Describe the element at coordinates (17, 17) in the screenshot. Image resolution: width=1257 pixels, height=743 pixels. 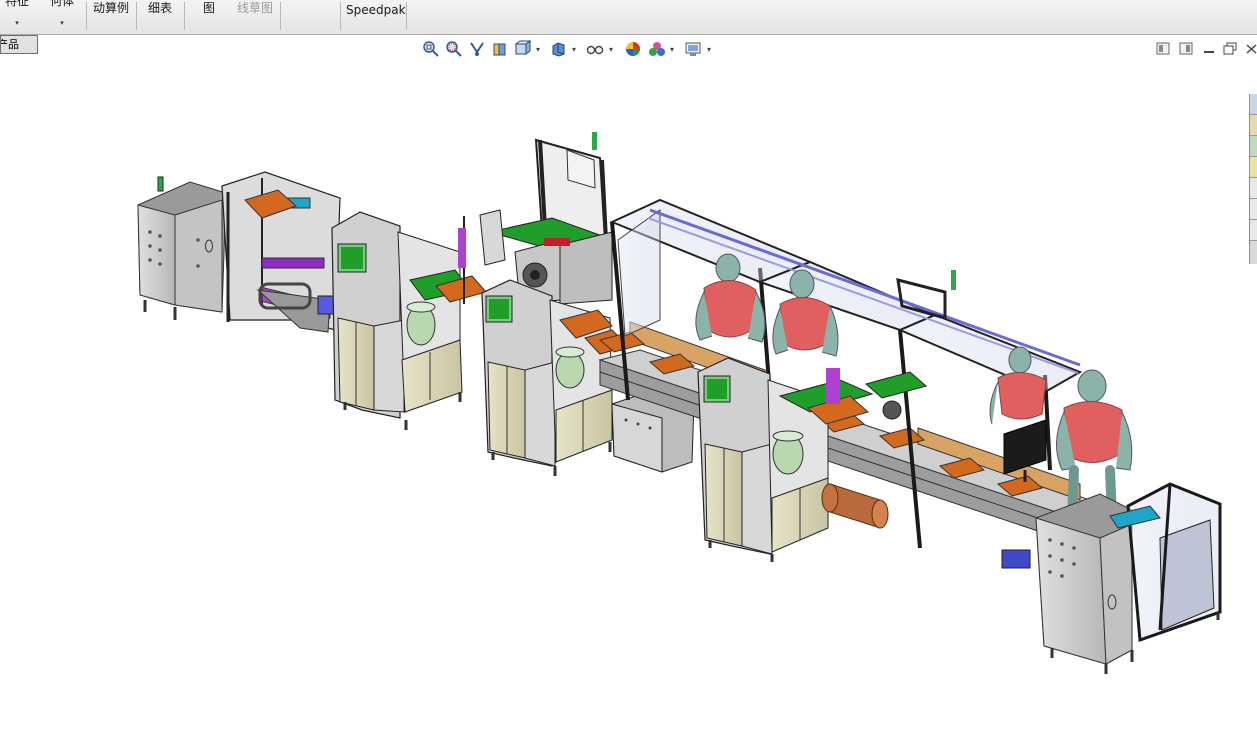
I see `ribbon-features-button: 特征 ▾` at that location.